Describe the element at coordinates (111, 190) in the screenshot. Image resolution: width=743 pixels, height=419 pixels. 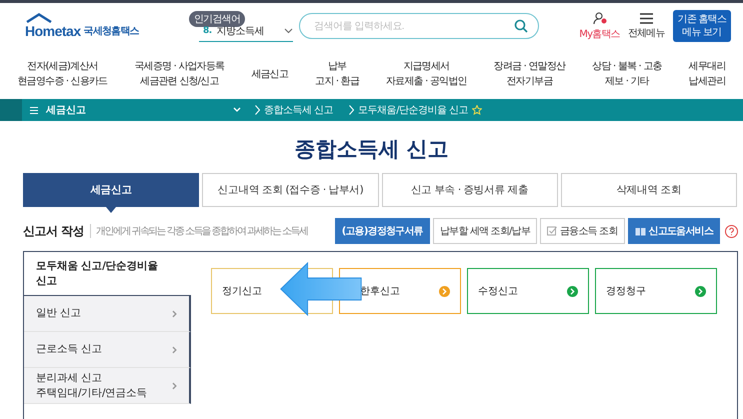
I see `tab: 세금신고` at that location.